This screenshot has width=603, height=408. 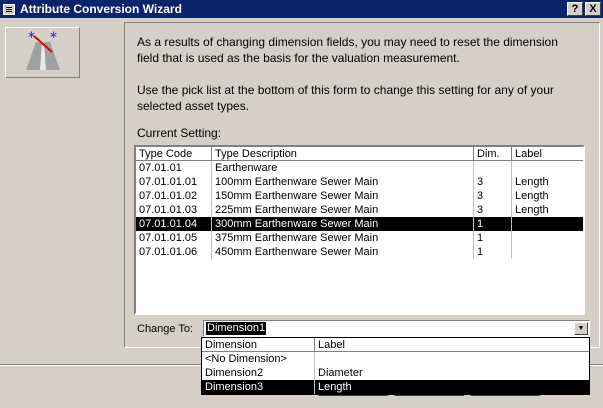 I want to click on dropdown-option: <No Dimension>, so click(x=395, y=359).